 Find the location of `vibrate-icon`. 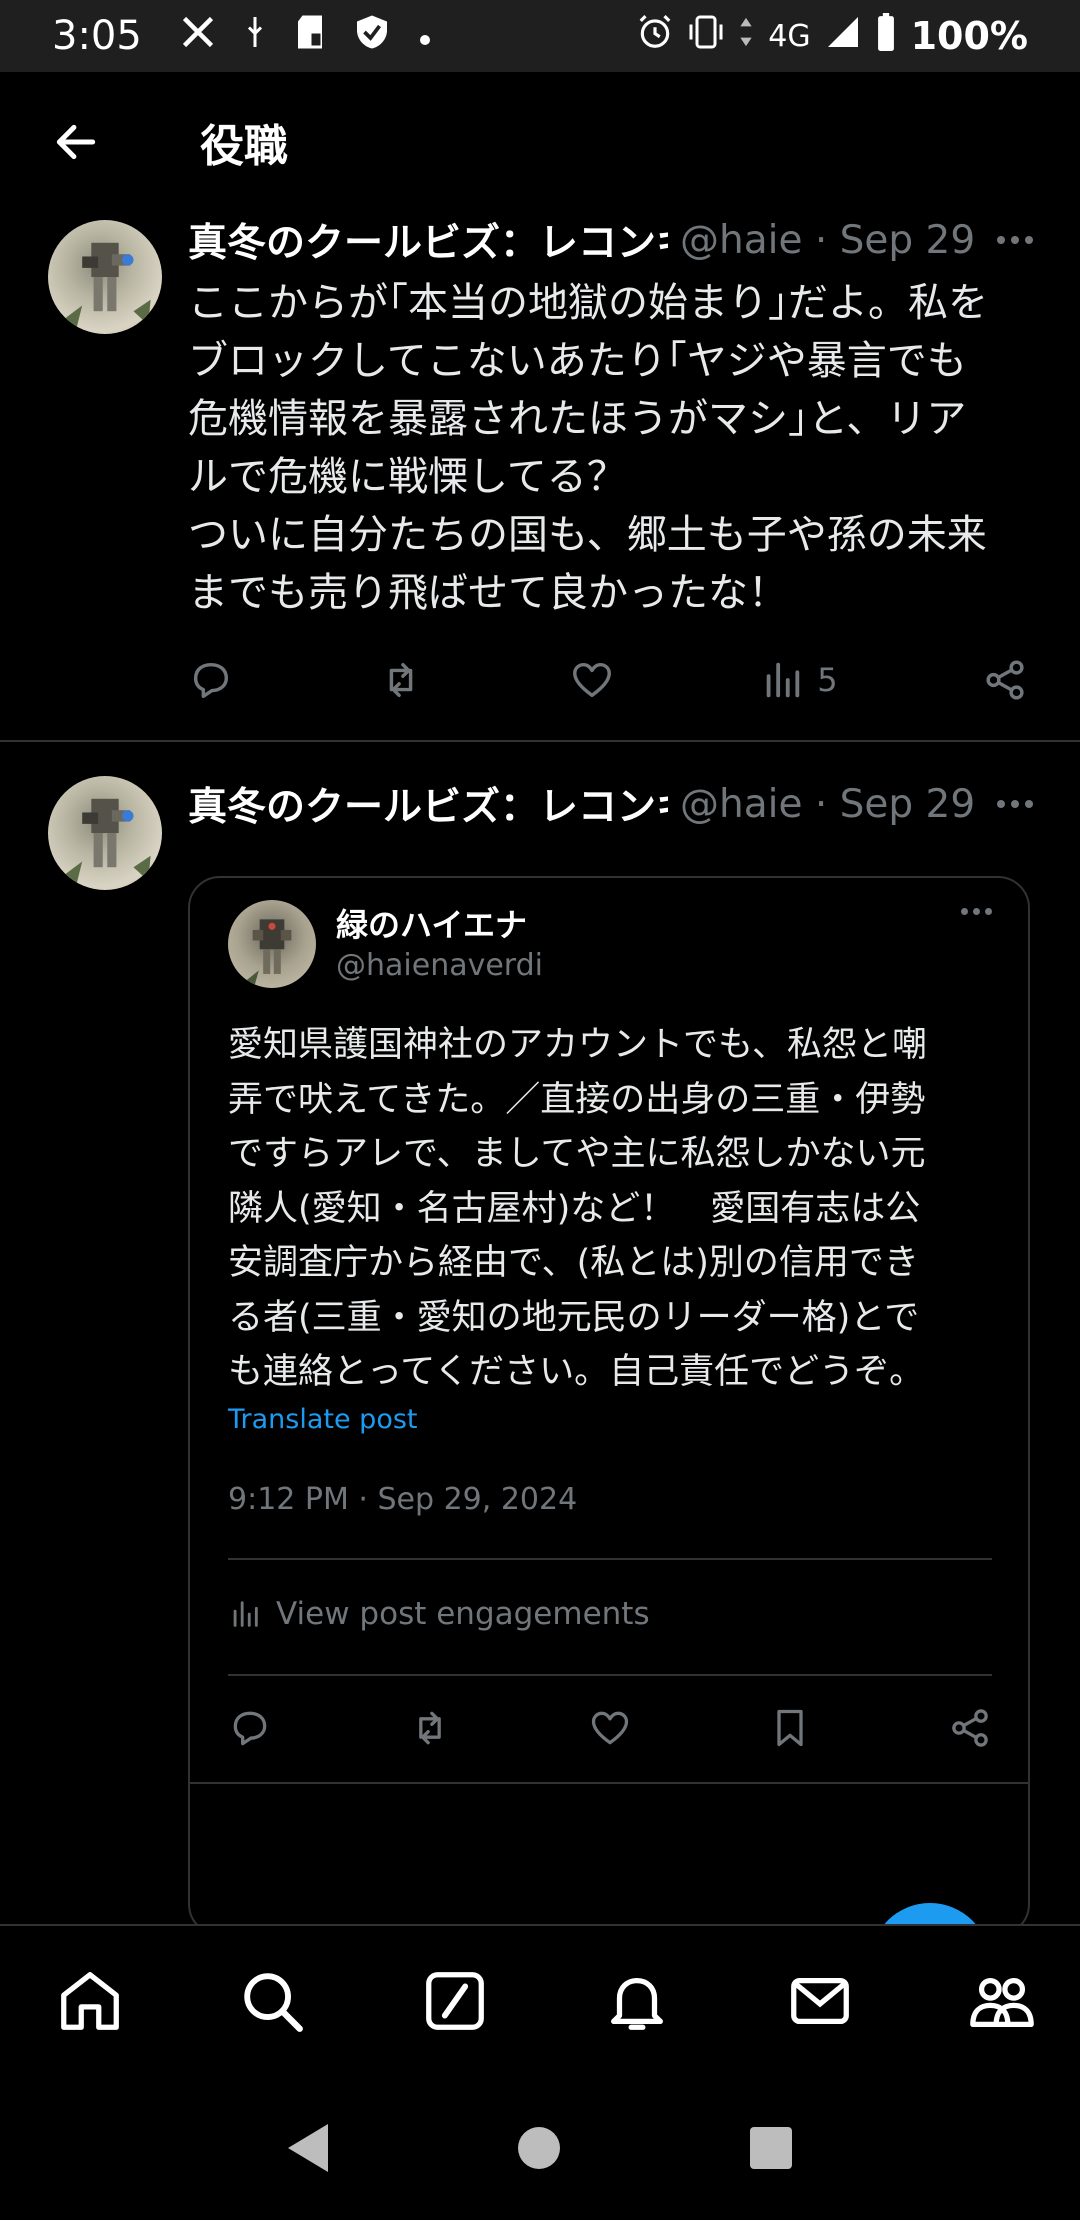

vibrate-icon is located at coordinates (706, 36).